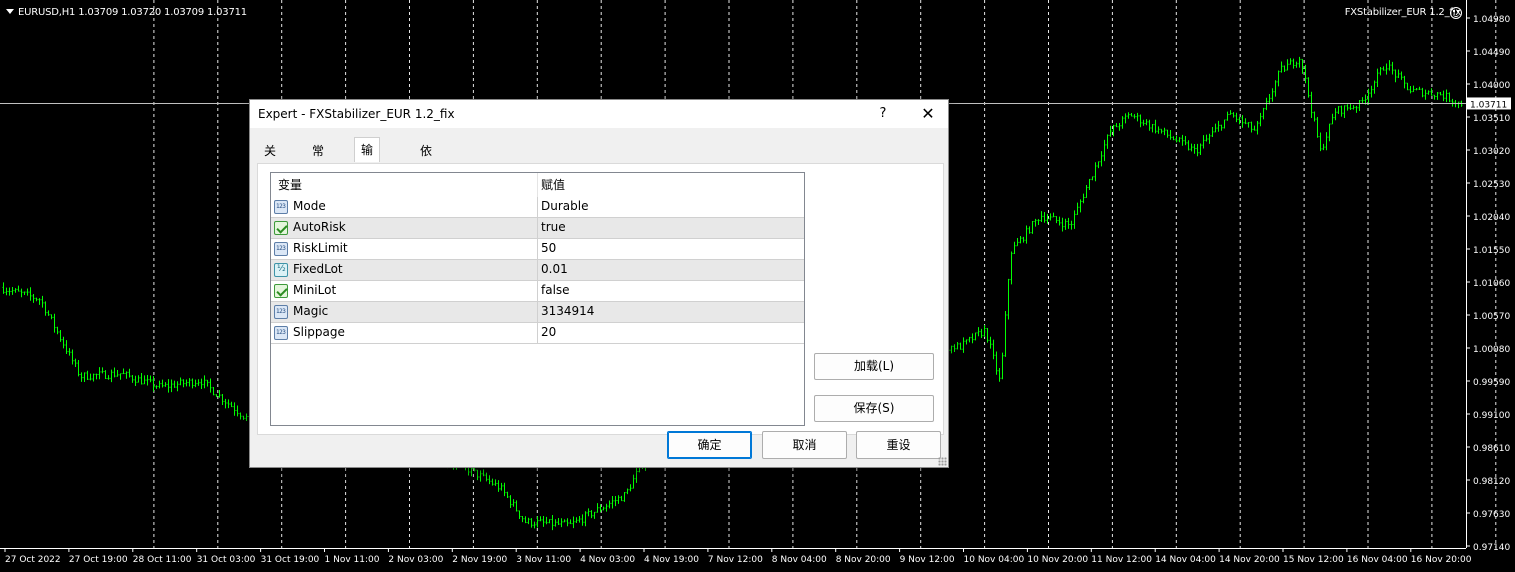 This screenshot has height=572, width=1515. What do you see at coordinates (290, 560) in the screenshot?
I see `time-tick-label: 31 Oct 19:00` at bounding box center [290, 560].